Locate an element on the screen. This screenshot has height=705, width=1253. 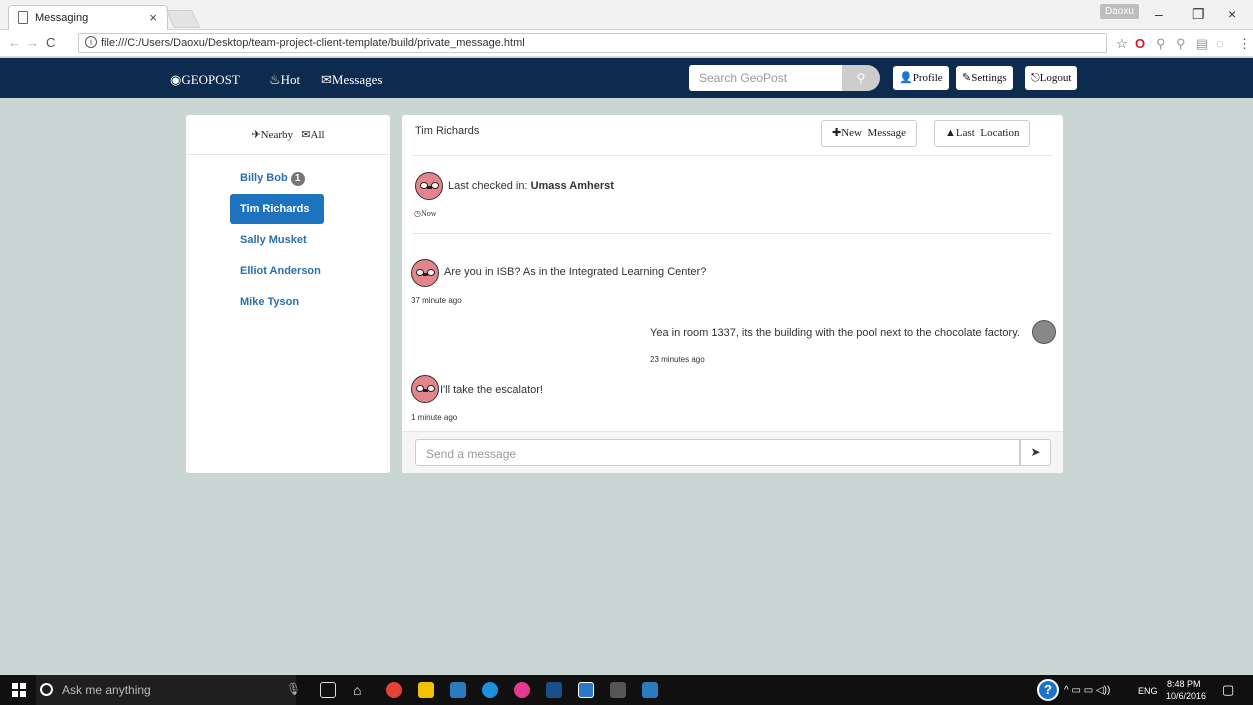
microphone-icon: 🎙 is located at coordinates (294, 690).